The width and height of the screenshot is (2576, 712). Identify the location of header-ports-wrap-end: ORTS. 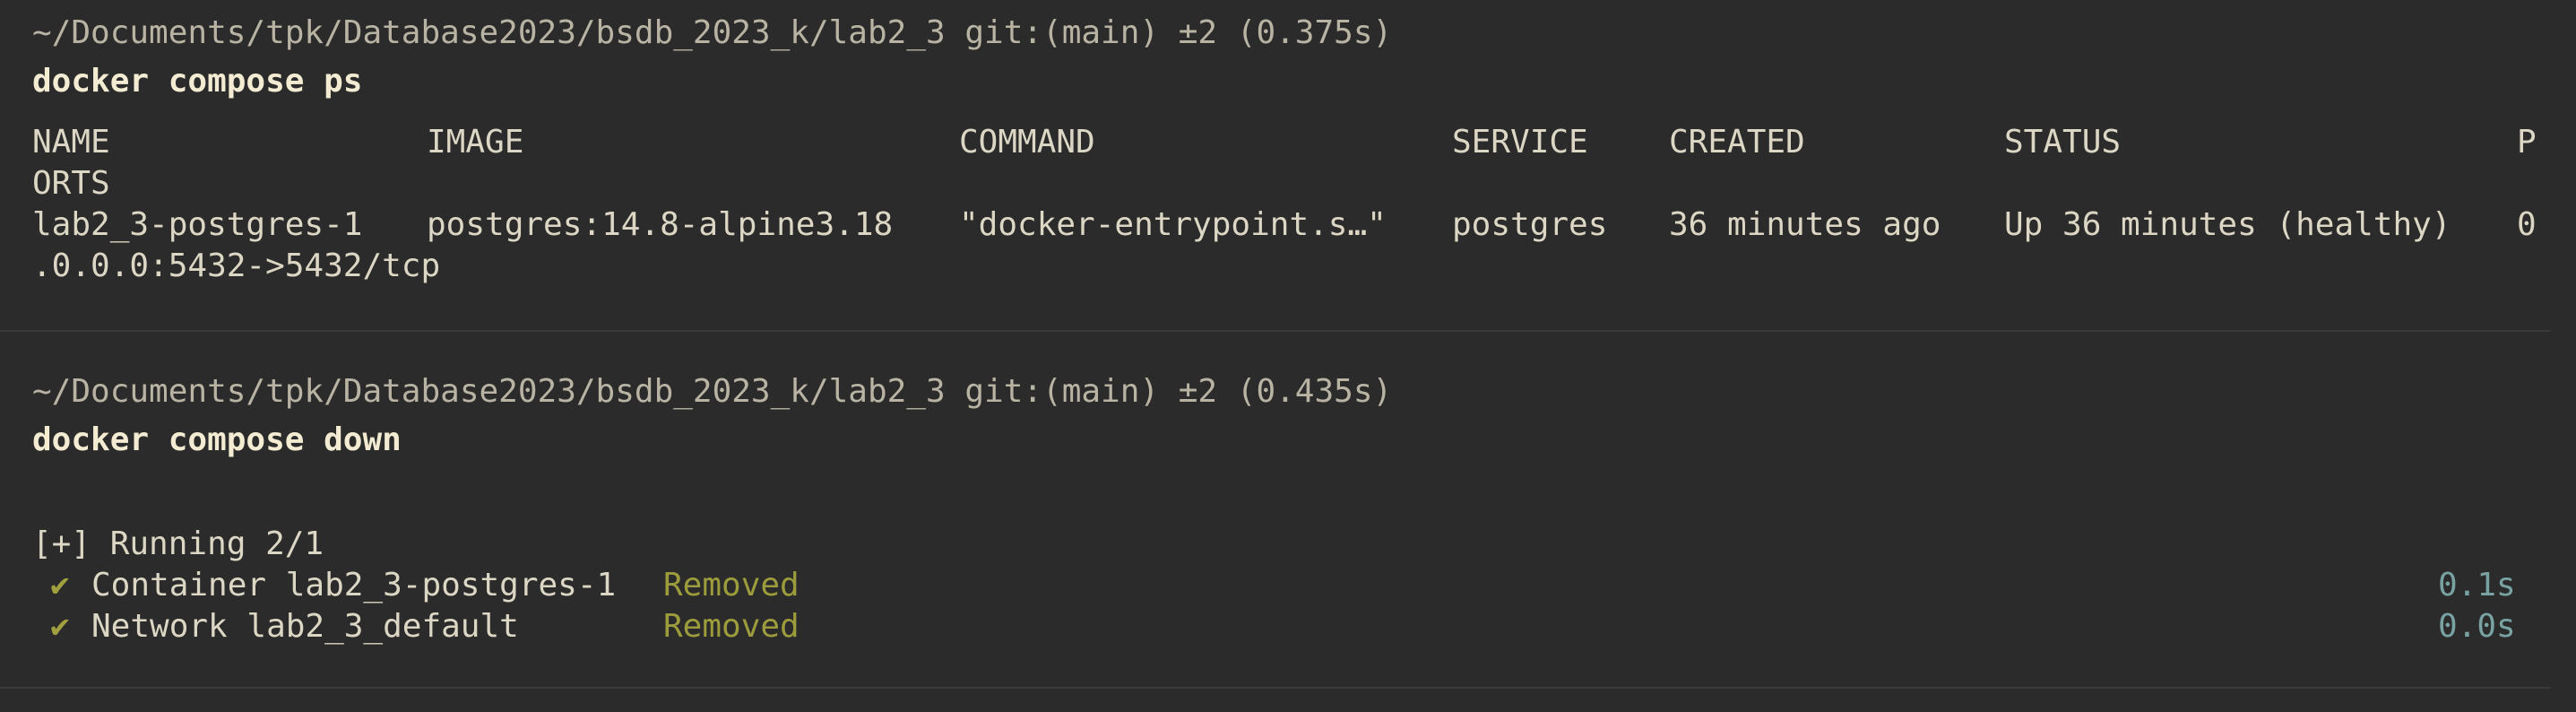
(71, 183).